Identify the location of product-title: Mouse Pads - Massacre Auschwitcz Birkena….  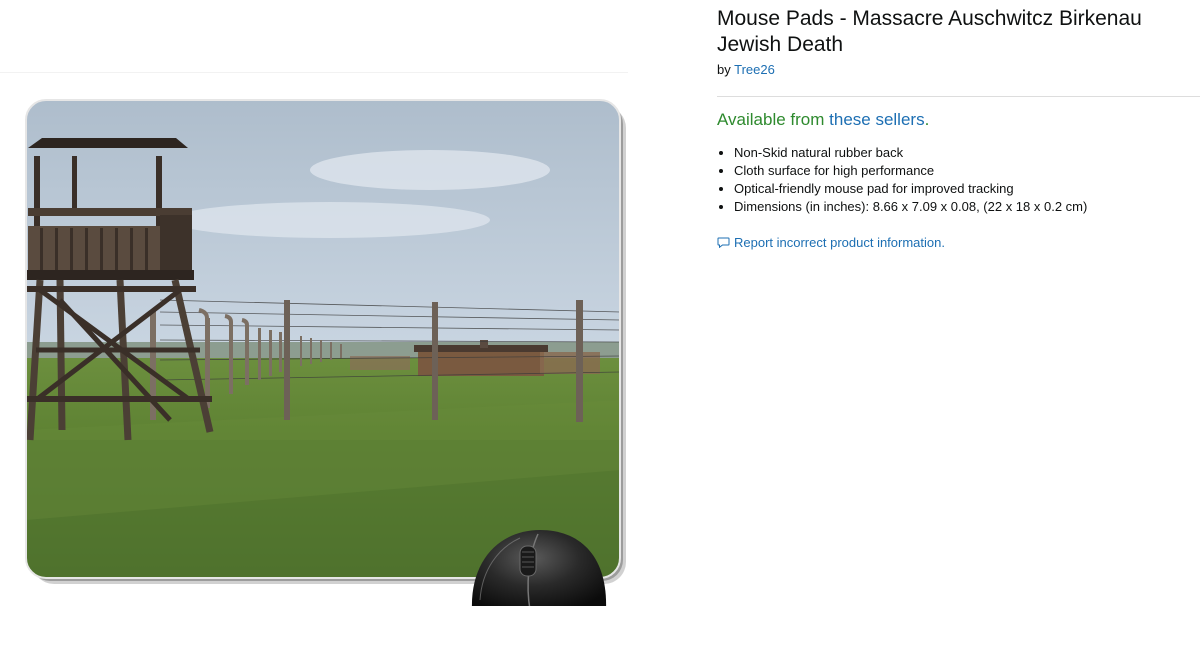
(929, 31).